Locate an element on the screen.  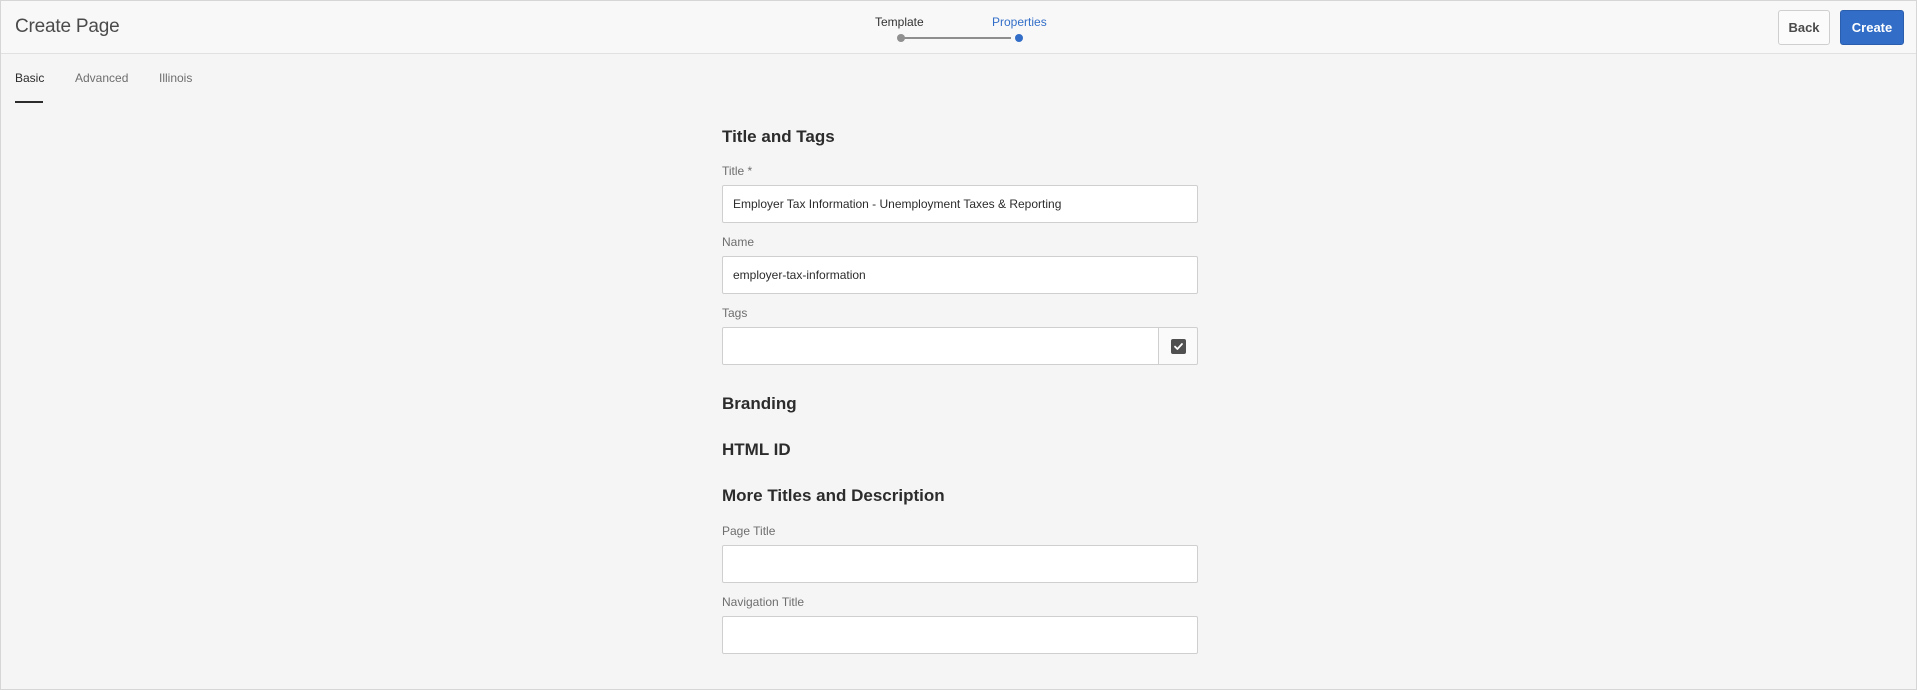
section-heading-html-id: HTML ID is located at coordinates (756, 450).